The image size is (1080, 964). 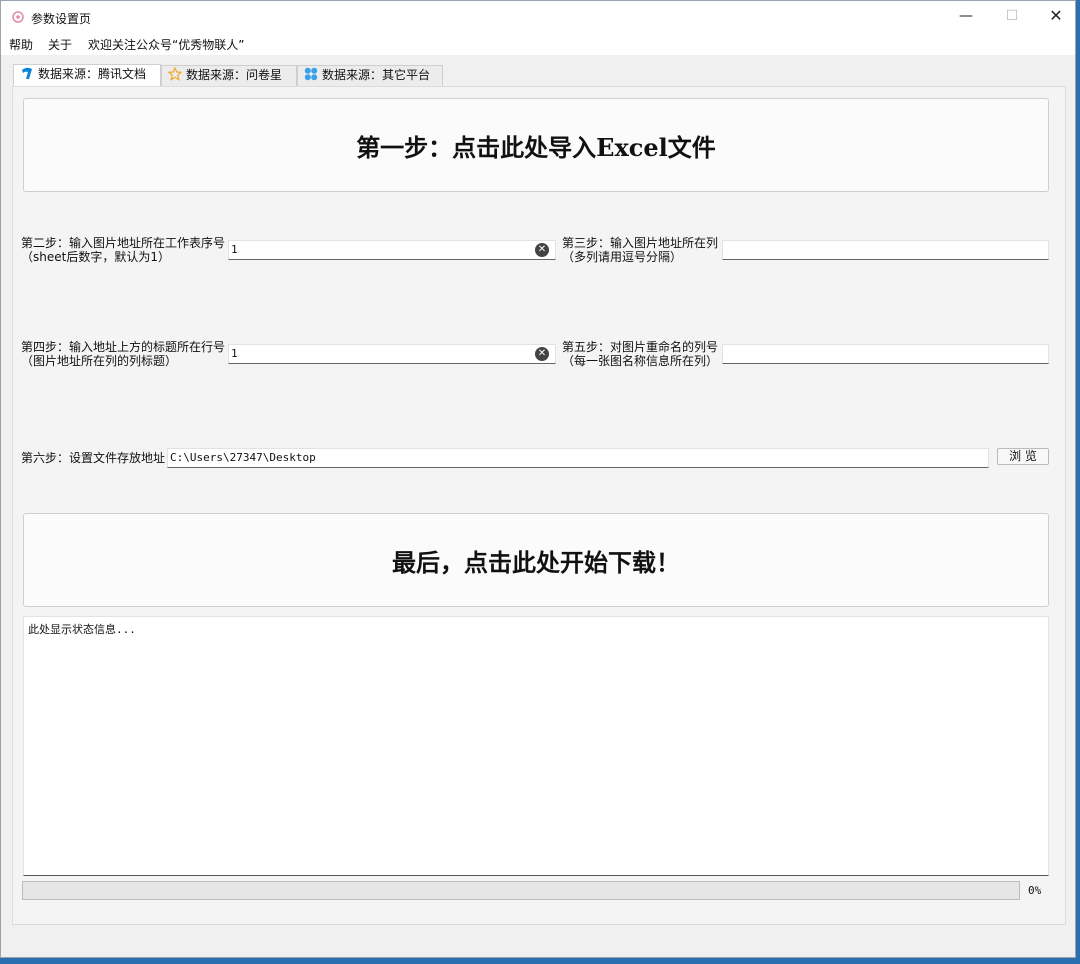 I want to click on progress-bar, so click(x=521, y=890).